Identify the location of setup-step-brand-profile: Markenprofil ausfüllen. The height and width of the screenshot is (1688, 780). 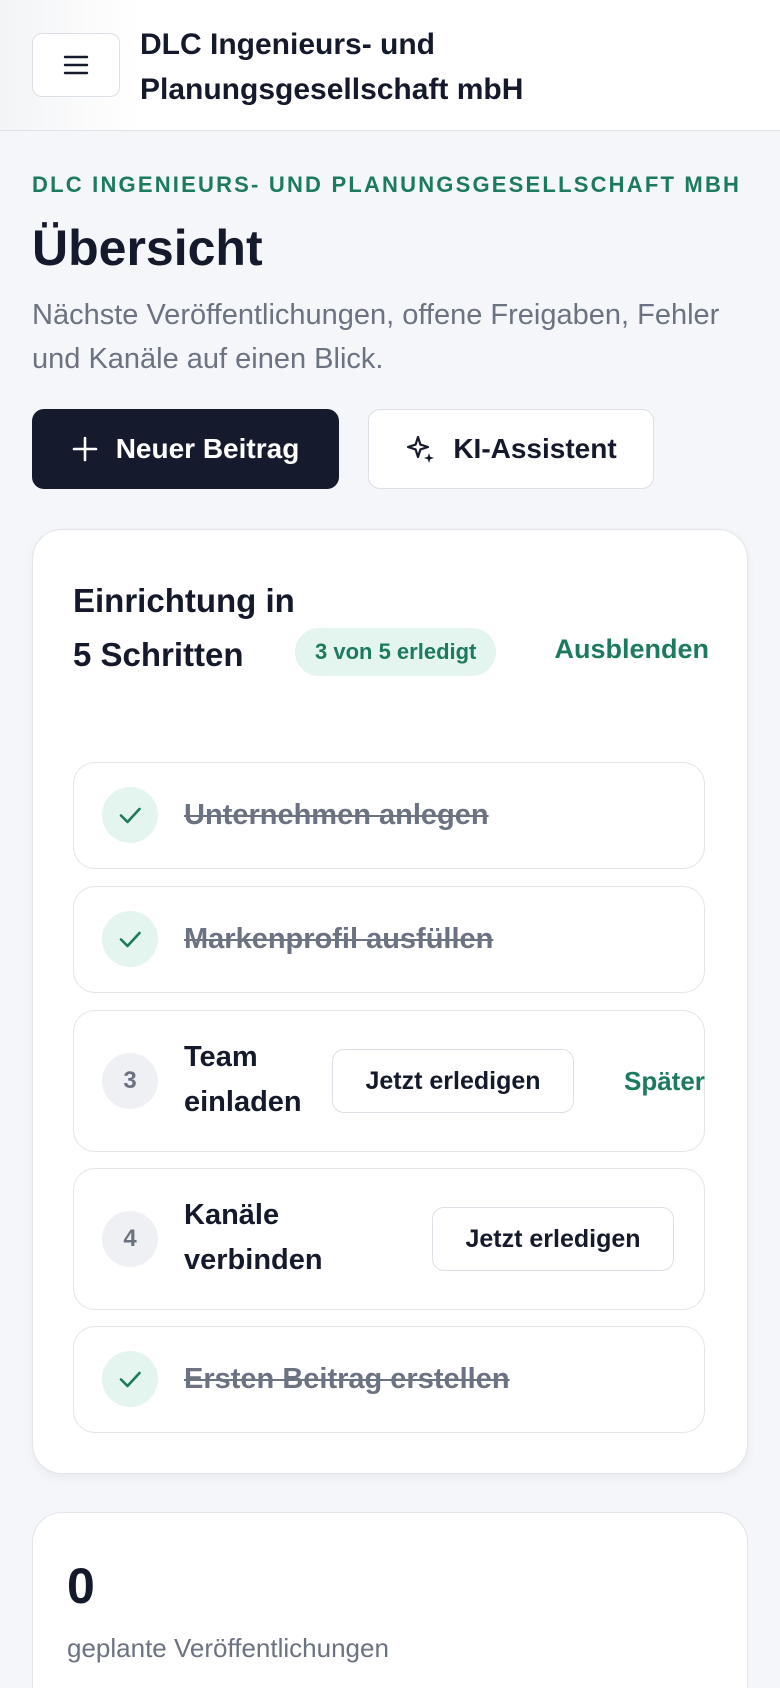
(389, 939).